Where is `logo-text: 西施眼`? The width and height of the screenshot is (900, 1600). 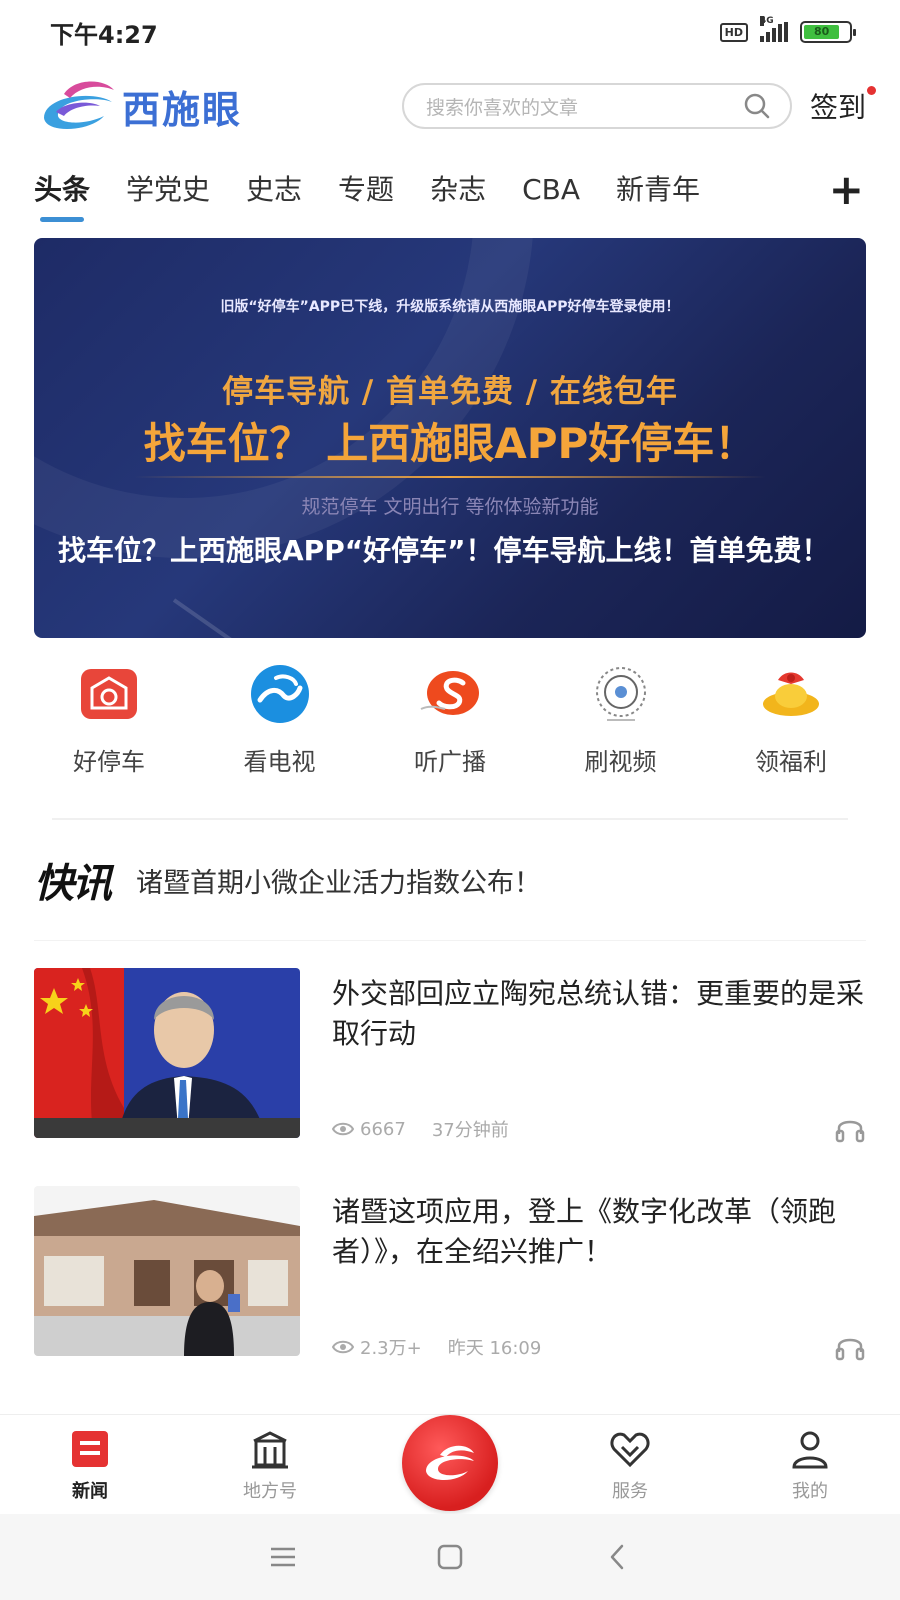 logo-text: 西施眼 is located at coordinates (182, 109).